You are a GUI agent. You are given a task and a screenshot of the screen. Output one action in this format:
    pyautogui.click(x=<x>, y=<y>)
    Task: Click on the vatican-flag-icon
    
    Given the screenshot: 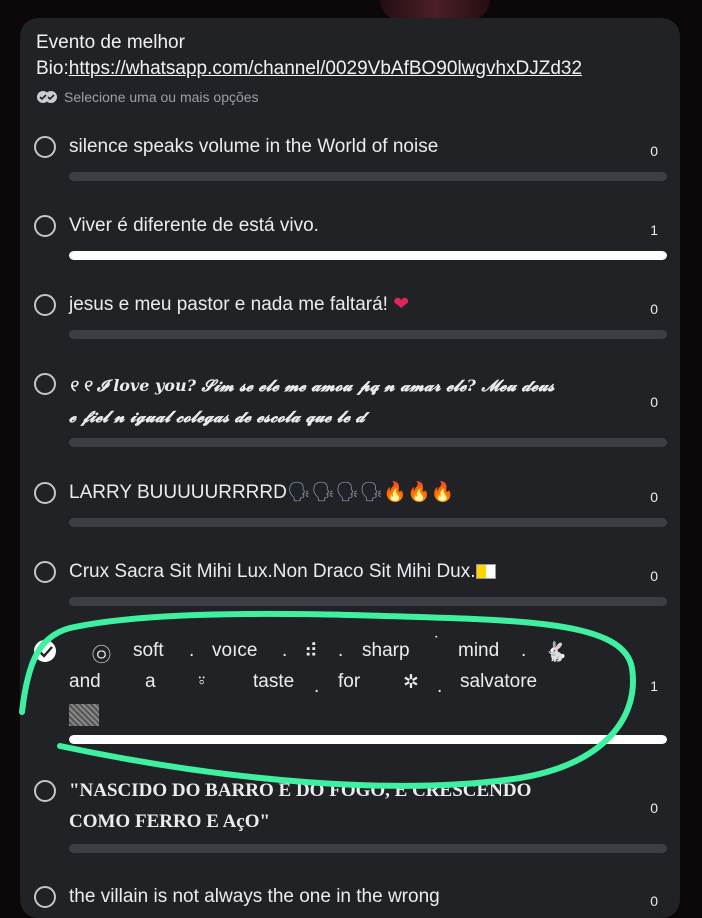 What is the action you would take?
    pyautogui.click(x=485, y=572)
    